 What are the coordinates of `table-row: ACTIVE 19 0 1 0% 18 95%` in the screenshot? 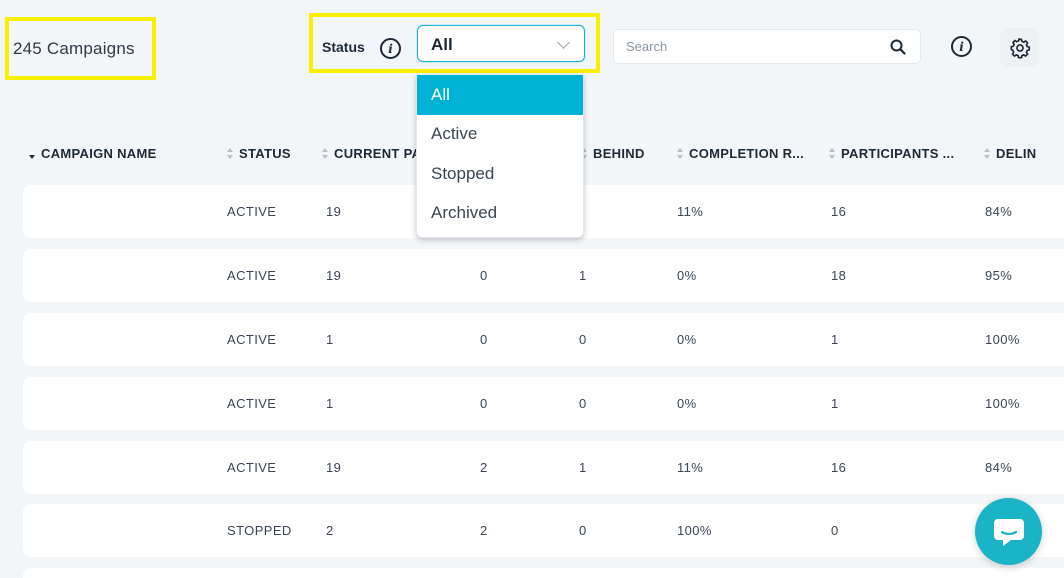 It's located at (543, 275).